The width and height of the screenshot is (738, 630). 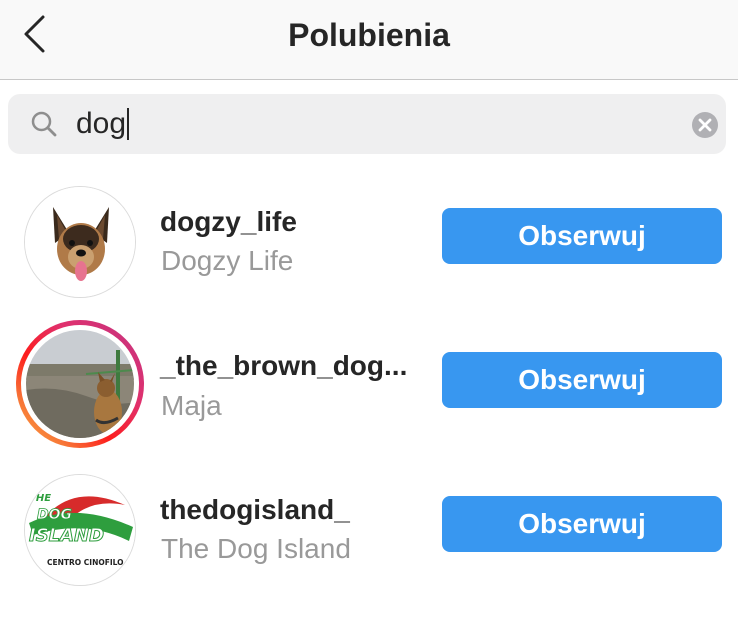 What do you see at coordinates (191, 405) in the screenshot?
I see `full-name: Maja` at bounding box center [191, 405].